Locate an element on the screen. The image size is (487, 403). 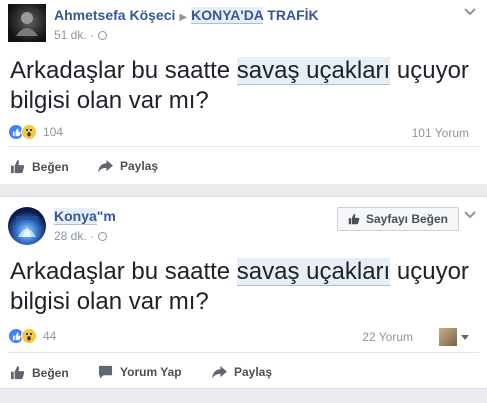
post-meta: 28 dk. · is located at coordinates (81, 236).